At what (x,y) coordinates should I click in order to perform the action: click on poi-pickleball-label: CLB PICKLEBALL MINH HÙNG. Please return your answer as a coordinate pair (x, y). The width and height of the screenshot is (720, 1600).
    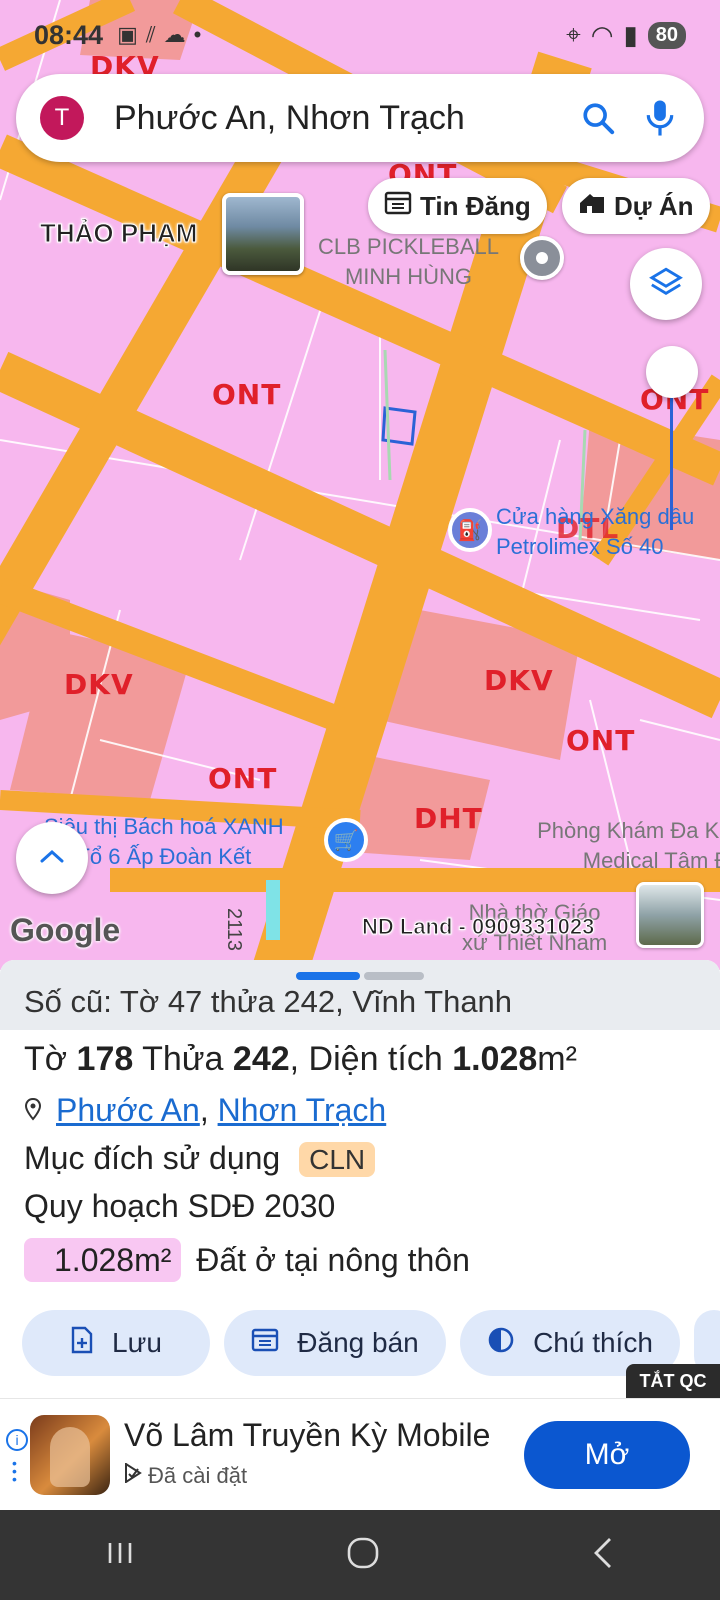
    Looking at the image, I should click on (408, 262).